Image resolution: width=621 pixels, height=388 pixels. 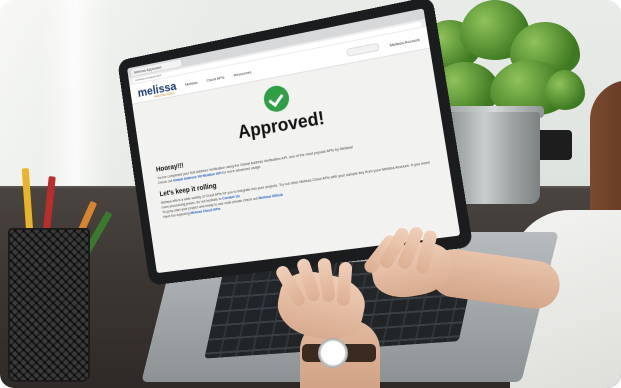 What do you see at coordinates (191, 82) in the screenshot?
I see `nav-item-melissa: Melissa` at bounding box center [191, 82].